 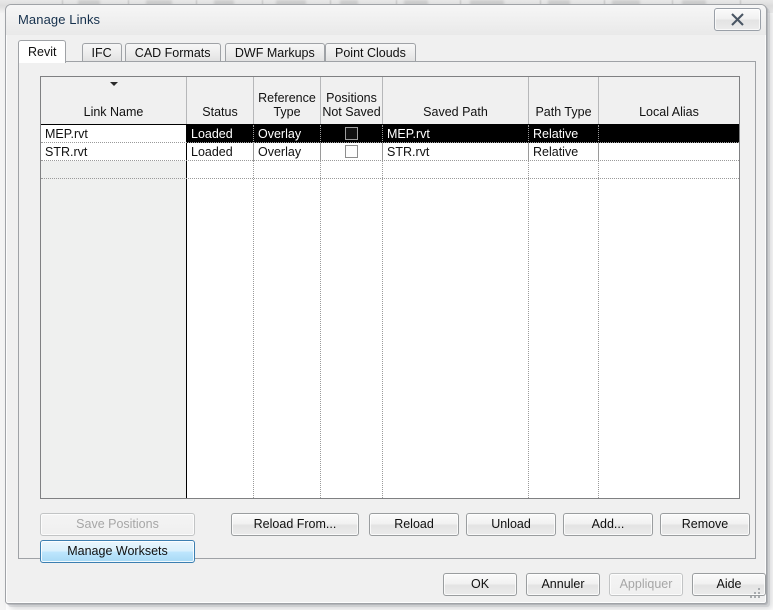 What do you see at coordinates (455, 112) in the screenshot?
I see `column-header-label: Saved Path` at bounding box center [455, 112].